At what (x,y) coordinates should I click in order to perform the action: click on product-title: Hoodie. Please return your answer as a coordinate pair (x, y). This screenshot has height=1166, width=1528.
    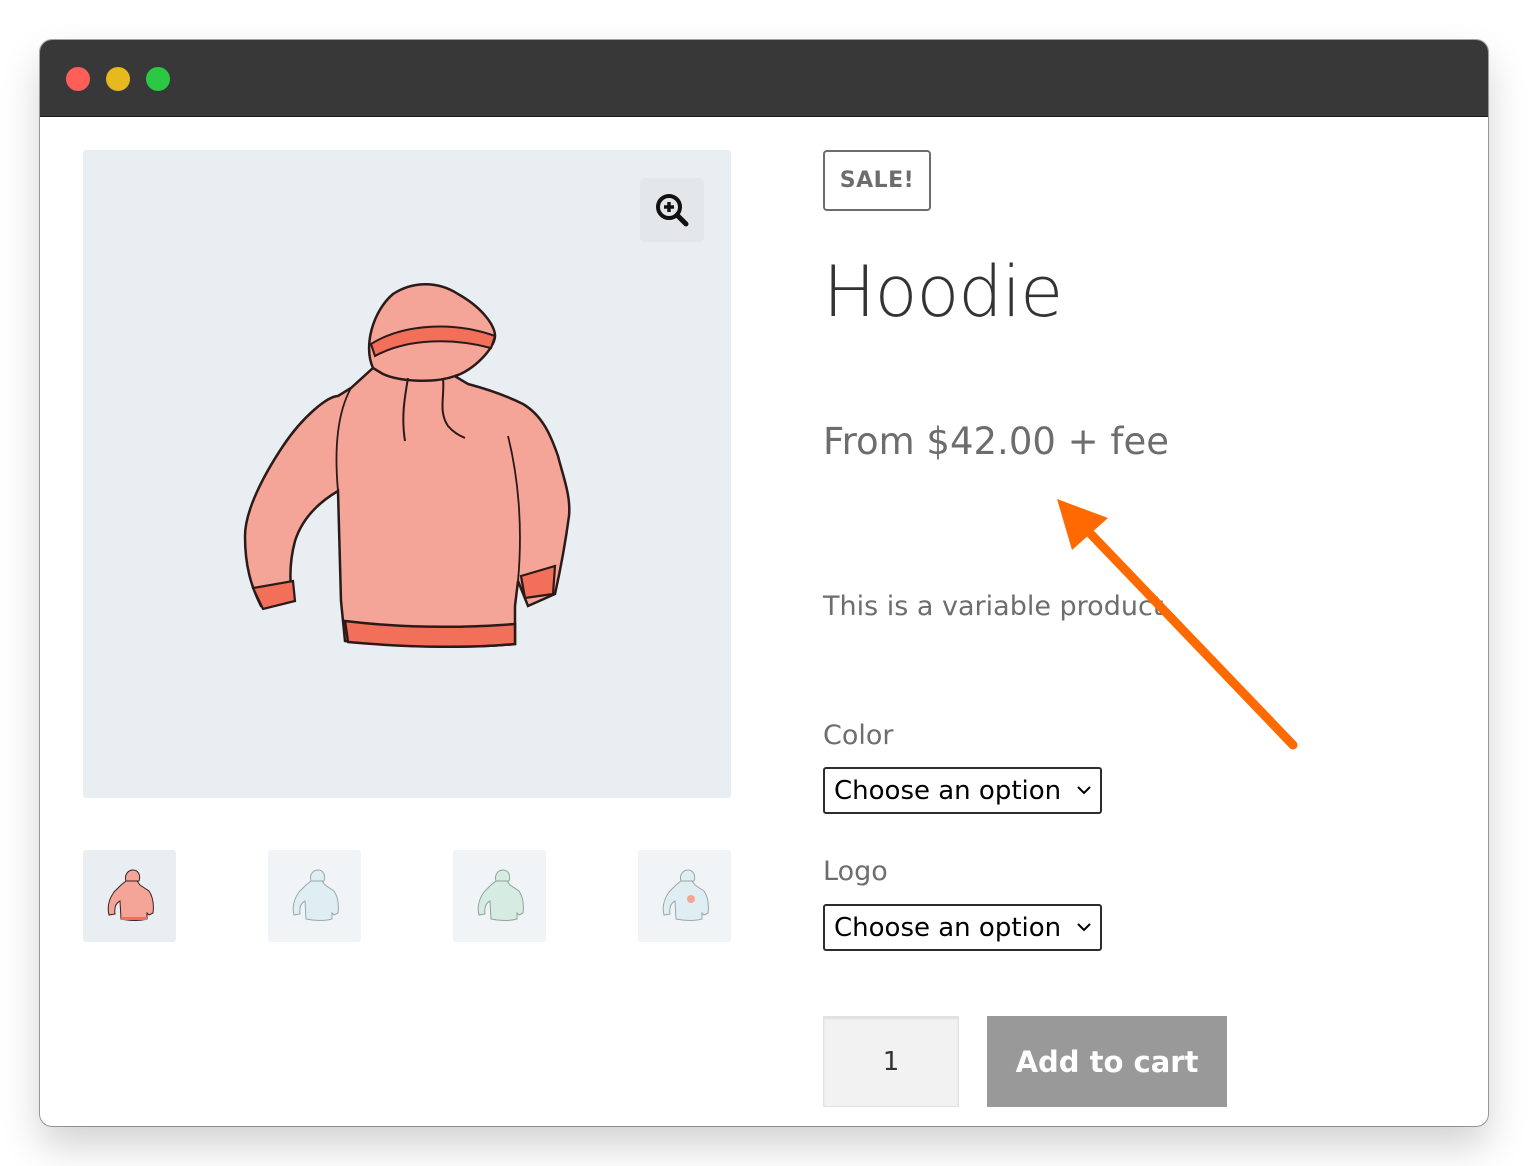
    Looking at the image, I should click on (943, 292).